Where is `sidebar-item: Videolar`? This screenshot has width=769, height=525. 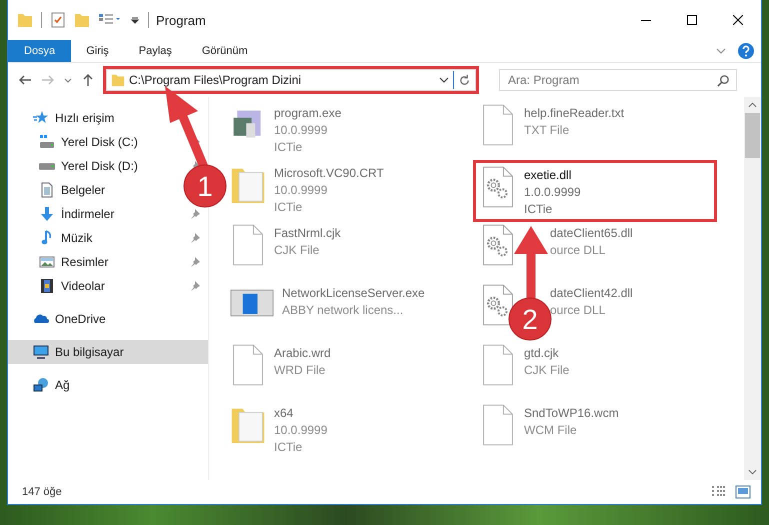 sidebar-item: Videolar is located at coordinates (58, 286).